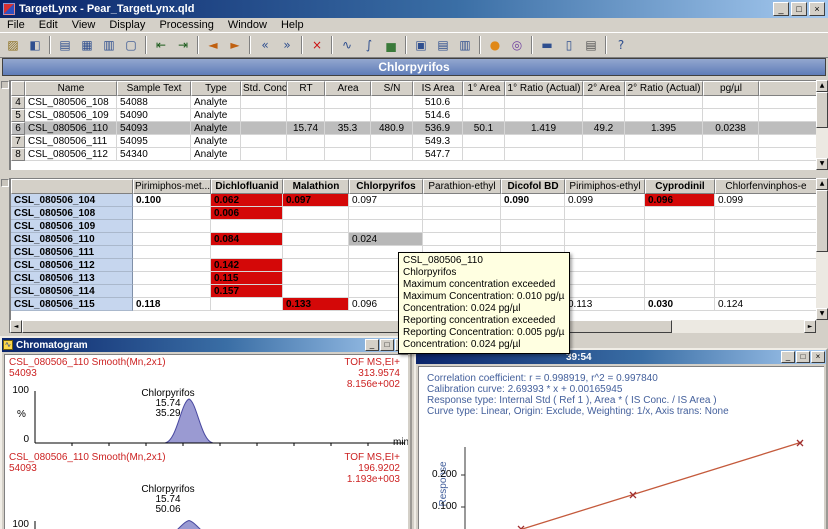 The width and height of the screenshot is (828, 529). Describe the element at coordinates (72, 278) in the screenshot. I see `matrix-row-label: CSL_080506_113` at that location.